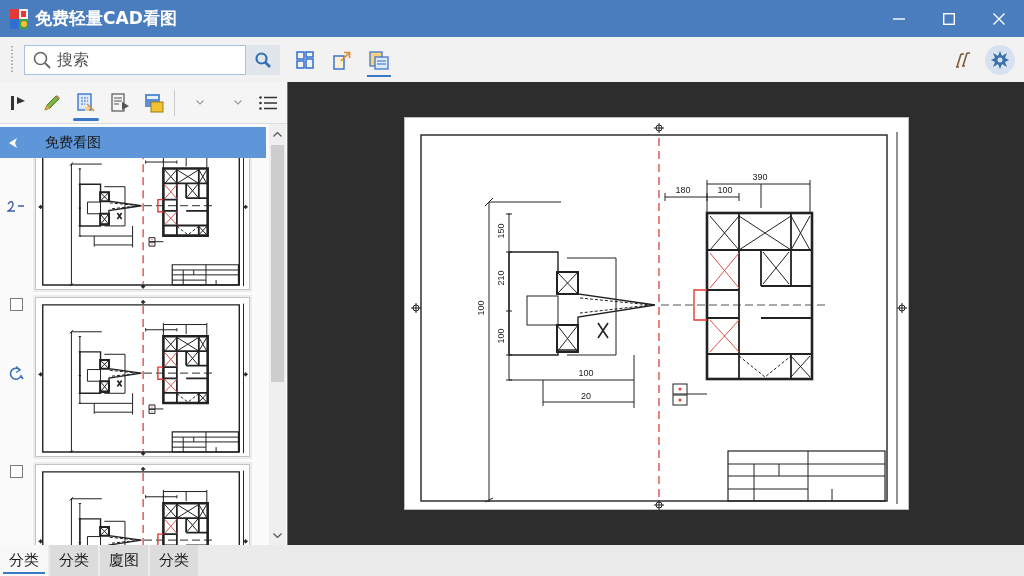 The width and height of the screenshot is (1024, 576). Describe the element at coordinates (106, 18) in the screenshot. I see `window-title: 免费轻量CAD看图` at that location.